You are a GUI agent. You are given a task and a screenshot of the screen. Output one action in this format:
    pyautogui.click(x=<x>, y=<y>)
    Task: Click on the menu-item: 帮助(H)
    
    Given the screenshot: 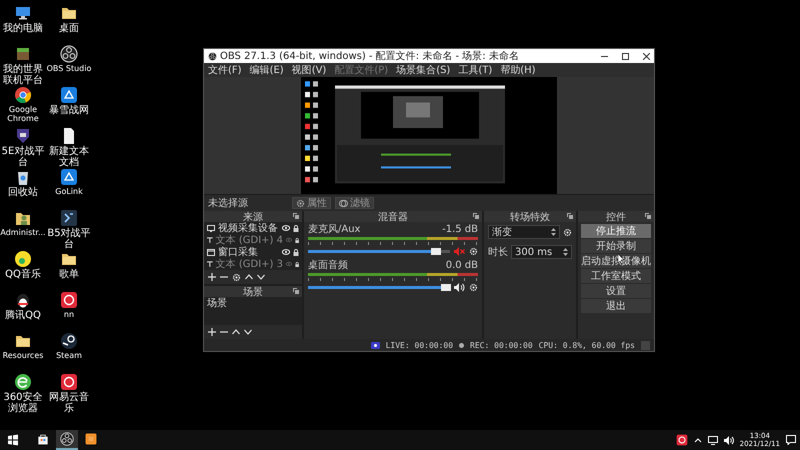 What is the action you would take?
    pyautogui.click(x=518, y=70)
    